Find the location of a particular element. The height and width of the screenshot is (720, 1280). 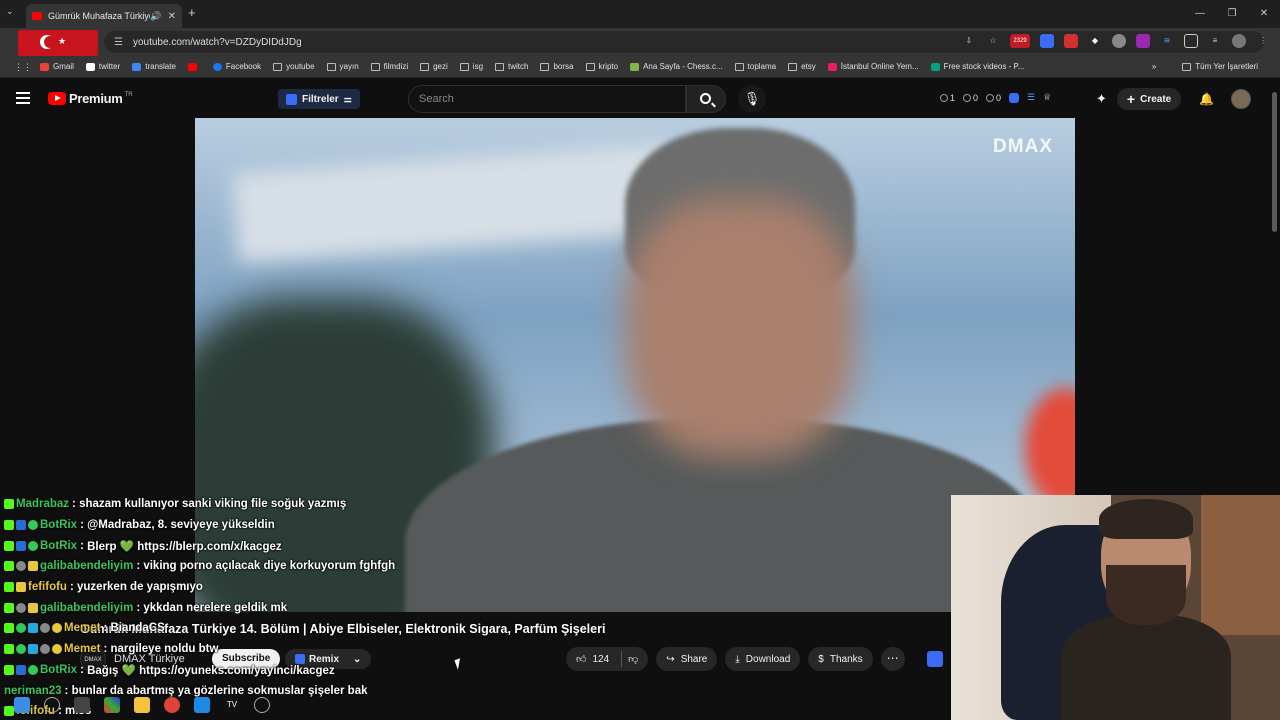

header-stats: 1 0 0 ☰ ♕ is located at coordinates (995, 97).